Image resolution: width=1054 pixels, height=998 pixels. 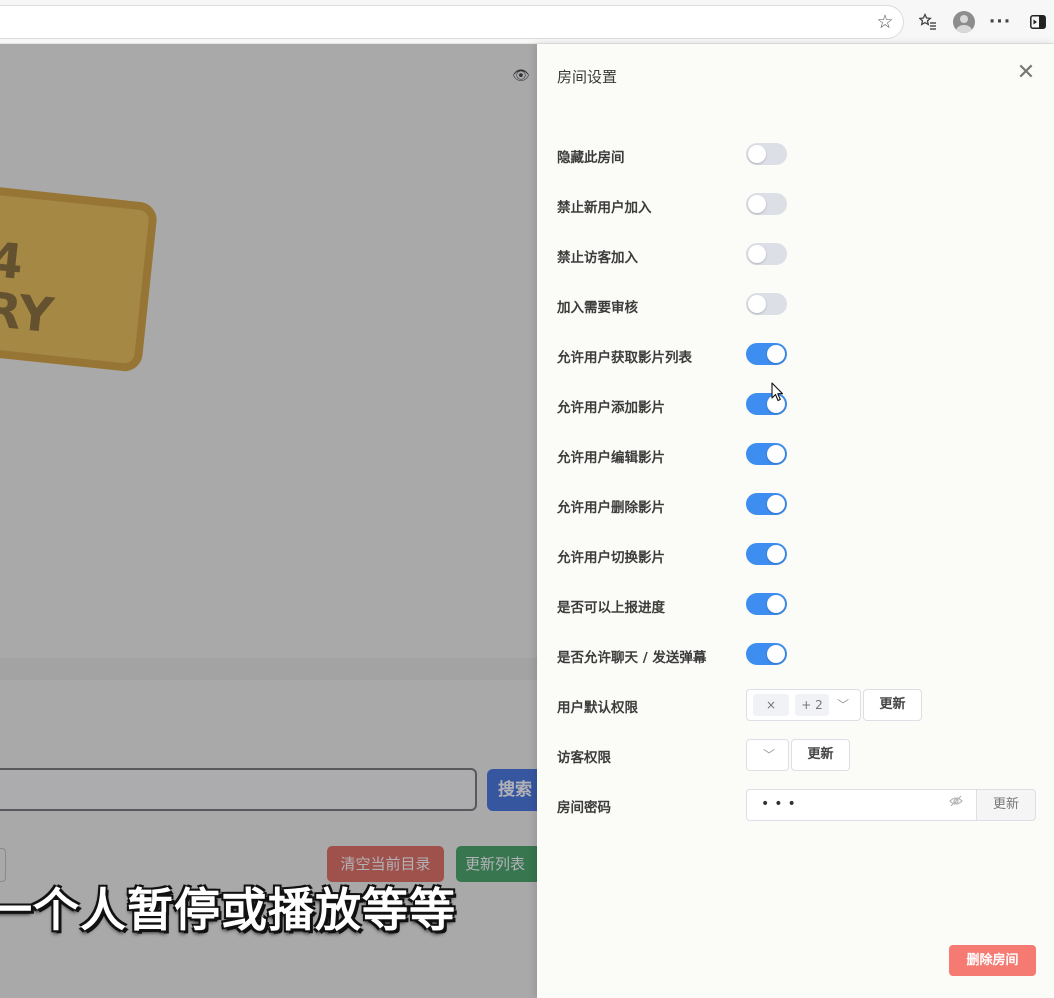 What do you see at coordinates (956, 803) in the screenshot?
I see `eye-slash-icon` at bounding box center [956, 803].